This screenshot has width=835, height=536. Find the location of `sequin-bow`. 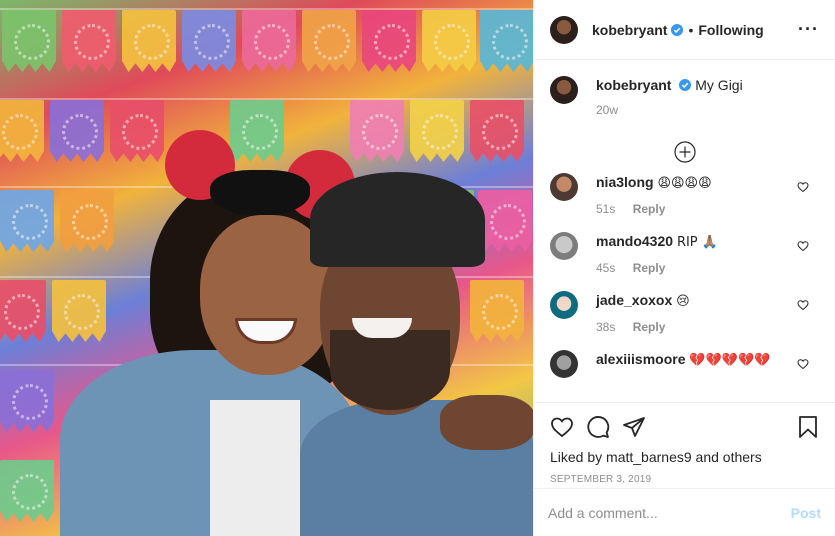

sequin-bow is located at coordinates (260, 193).